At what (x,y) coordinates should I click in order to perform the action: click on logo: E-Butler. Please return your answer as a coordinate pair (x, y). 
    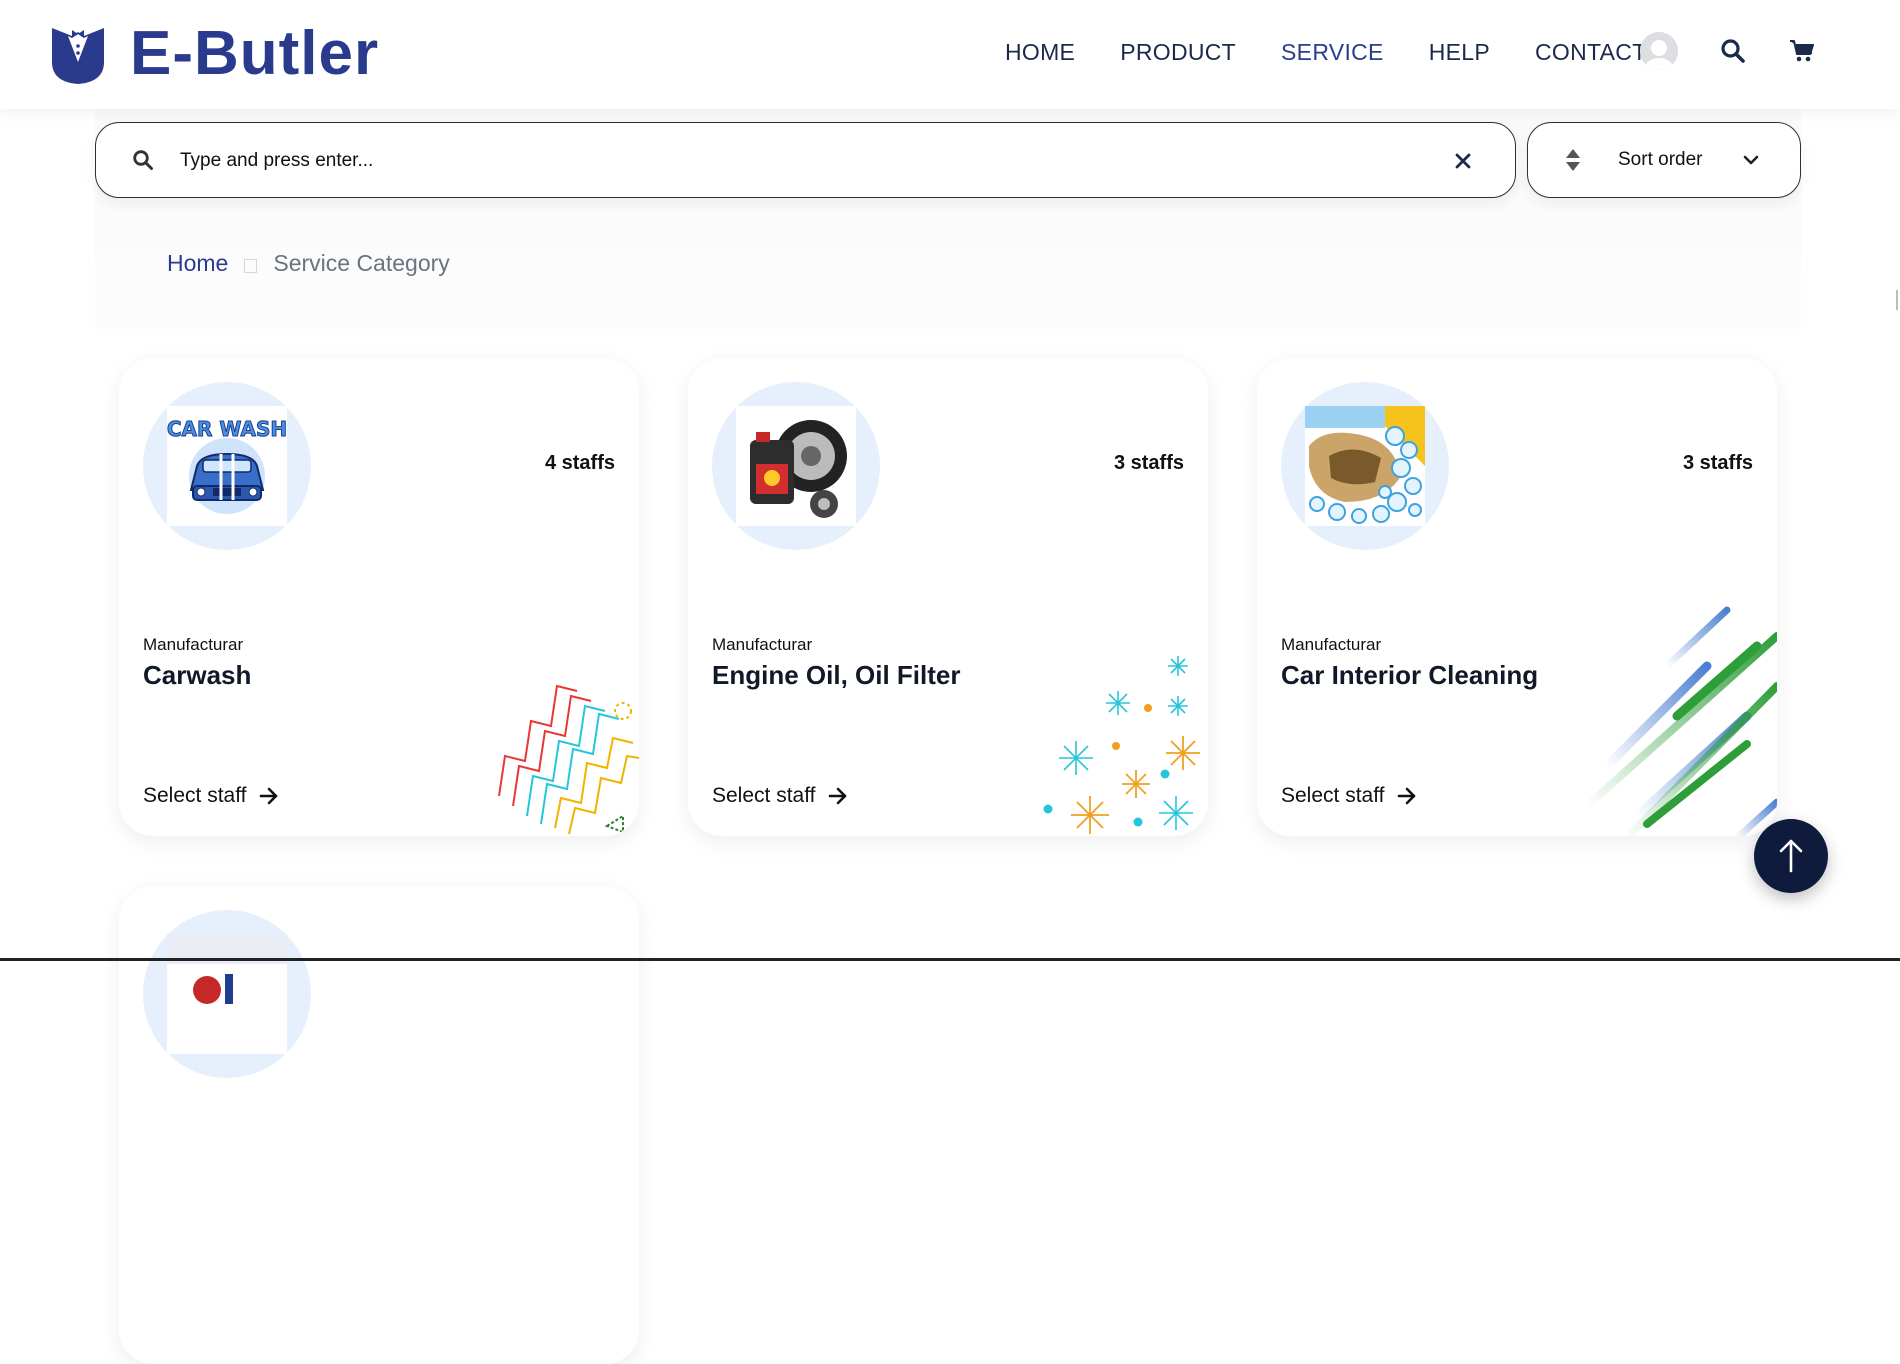
    Looking at the image, I should click on (212, 54).